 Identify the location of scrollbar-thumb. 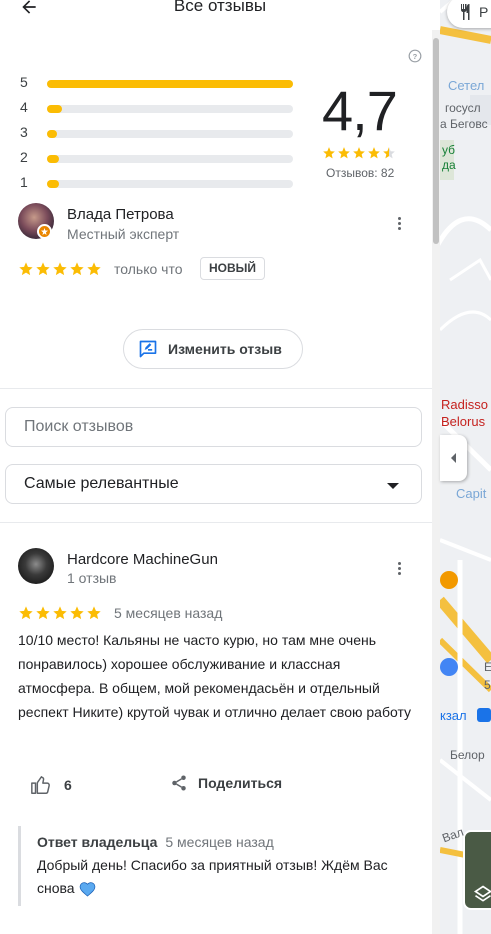
(436, 141).